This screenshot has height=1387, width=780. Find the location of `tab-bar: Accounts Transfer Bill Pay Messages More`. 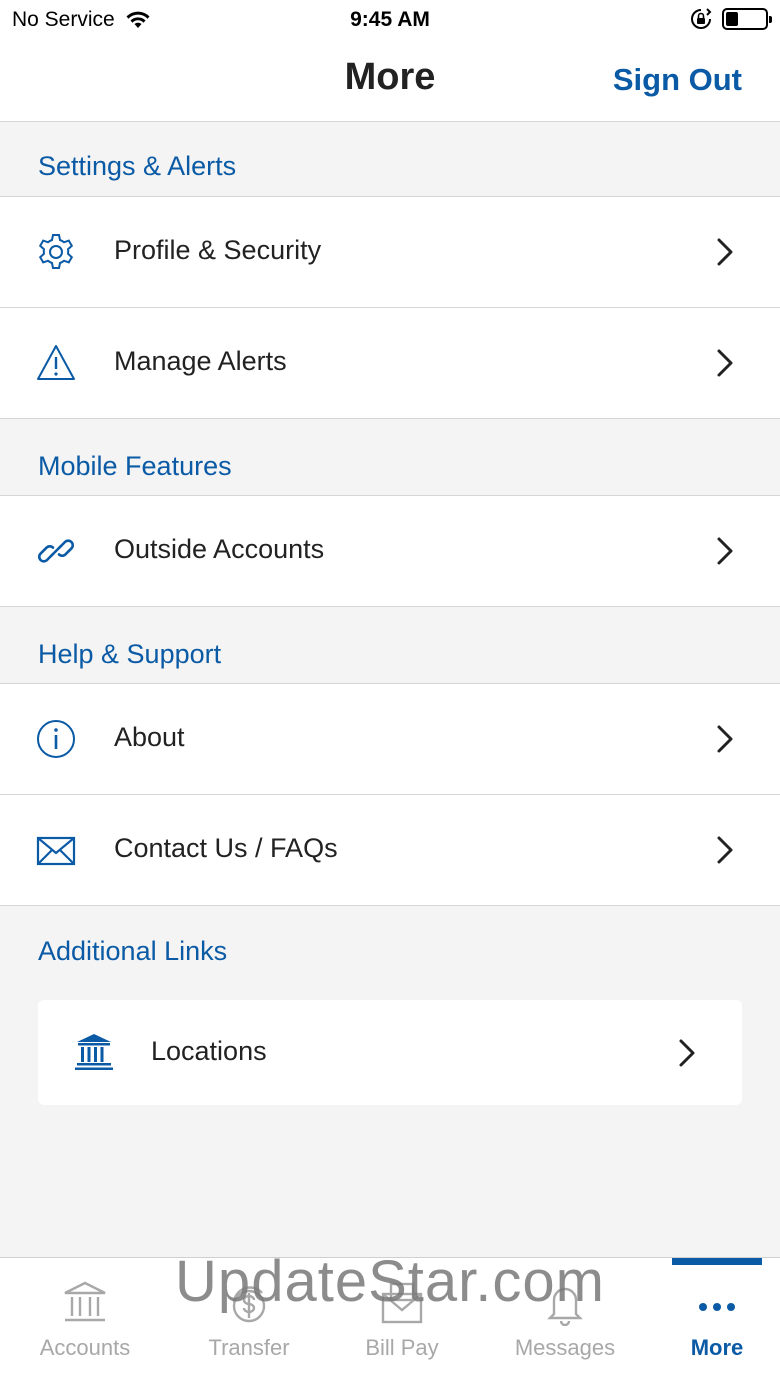

tab-bar: Accounts Transfer Bill Pay Messages More is located at coordinates (390, 1322).